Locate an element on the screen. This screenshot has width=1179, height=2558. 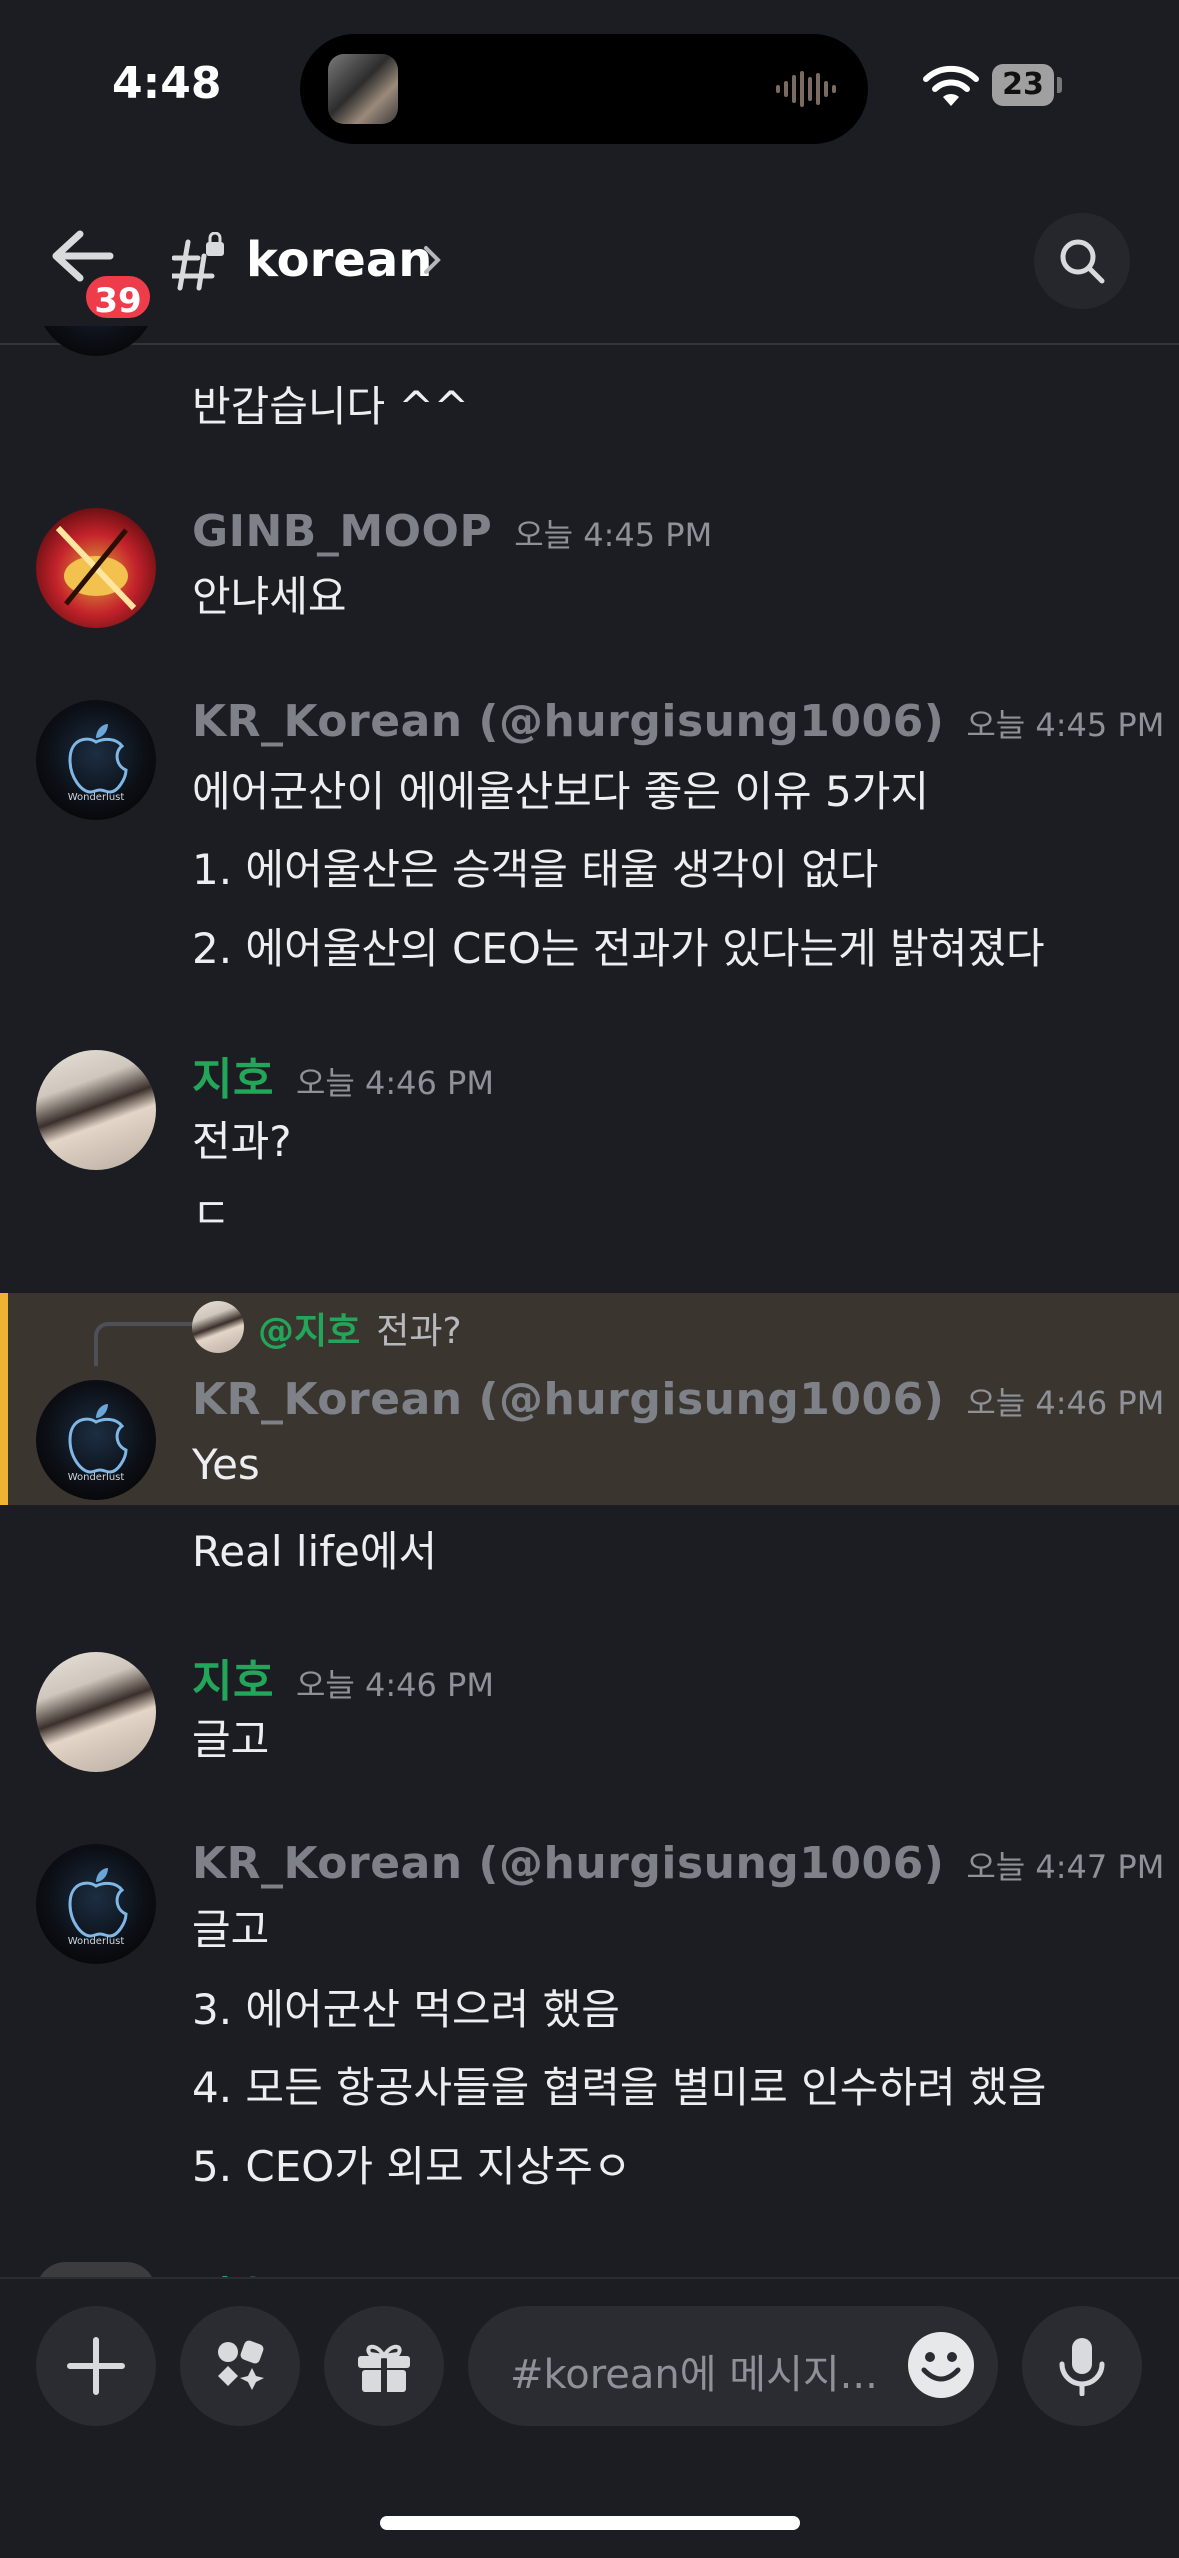
message-line: Yes is located at coordinates (226, 1464).